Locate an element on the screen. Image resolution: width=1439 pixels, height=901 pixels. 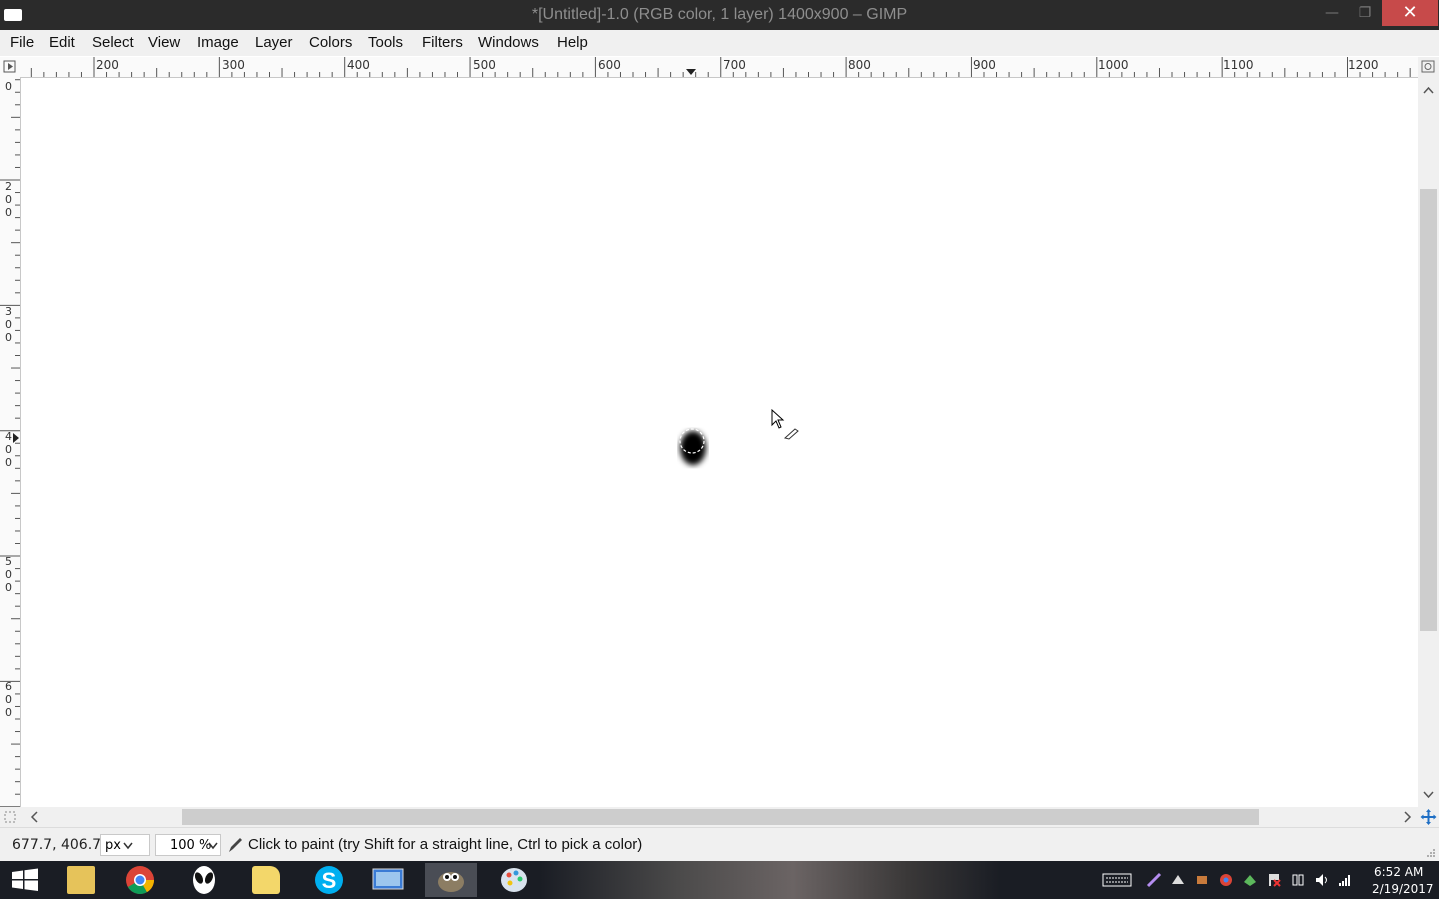
menu-layer: Layer is located at coordinates (274, 42).